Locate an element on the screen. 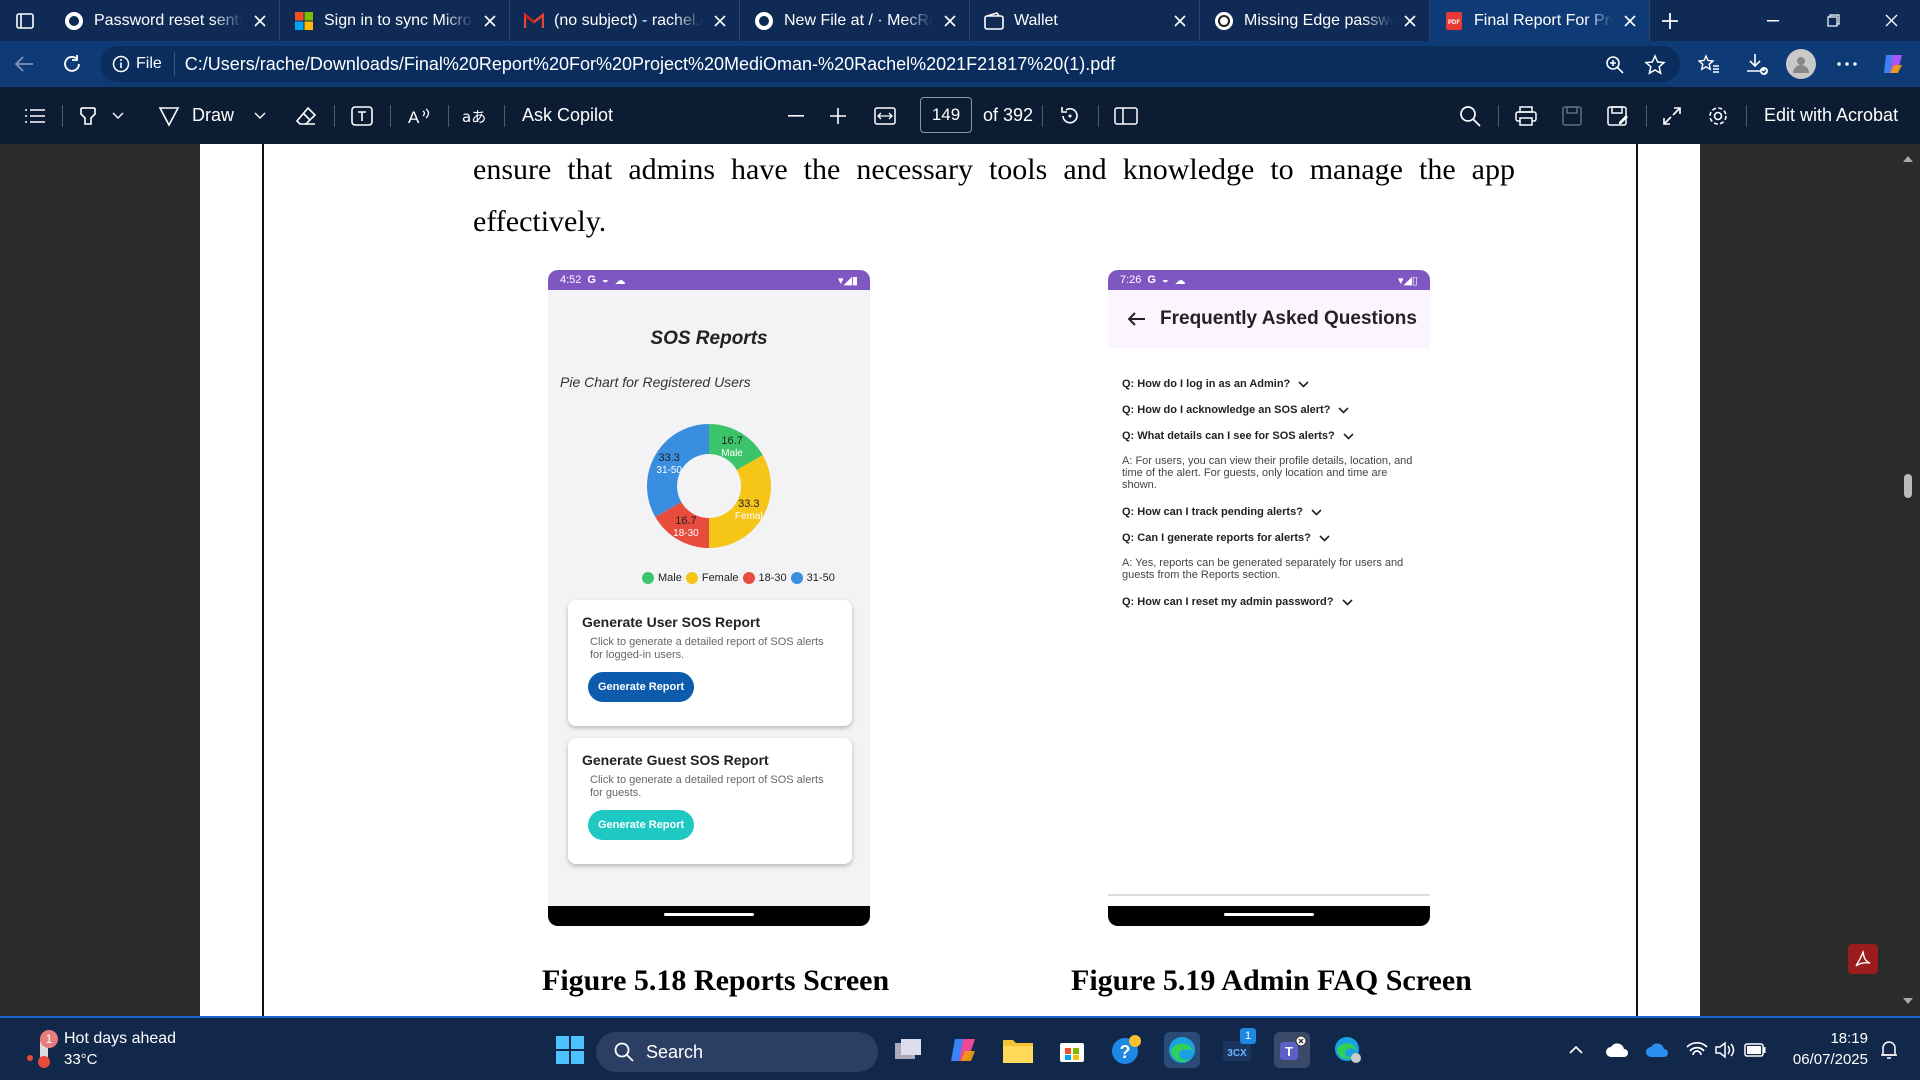 This screenshot has height=1080, width=1920. new-tab-button is located at coordinates (1670, 20).